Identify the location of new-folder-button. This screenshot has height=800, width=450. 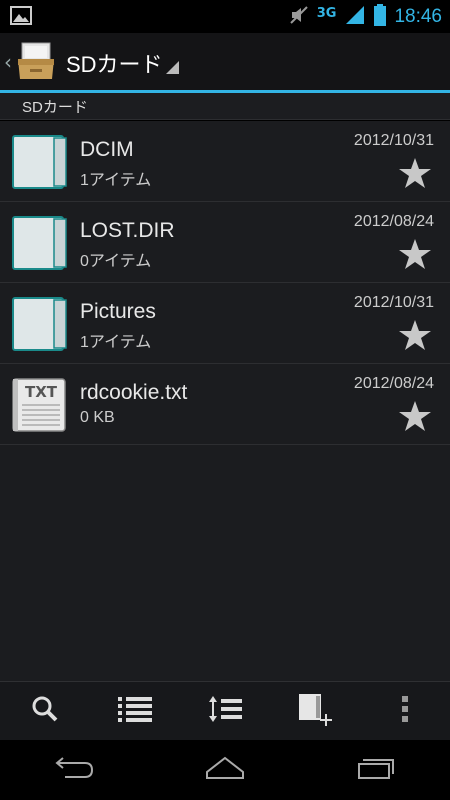
(315, 711).